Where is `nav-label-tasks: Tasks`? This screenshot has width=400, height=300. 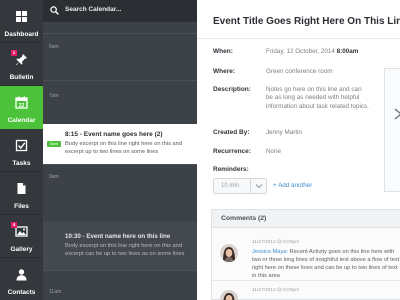
nav-label-tasks: Tasks is located at coordinates (21, 163).